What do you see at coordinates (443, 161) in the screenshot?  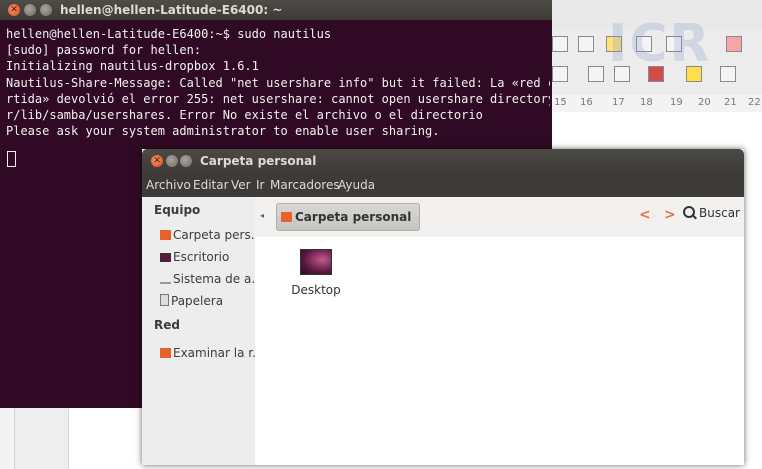 I see `file-manager-titlebar: ✕ Carpeta personal` at bounding box center [443, 161].